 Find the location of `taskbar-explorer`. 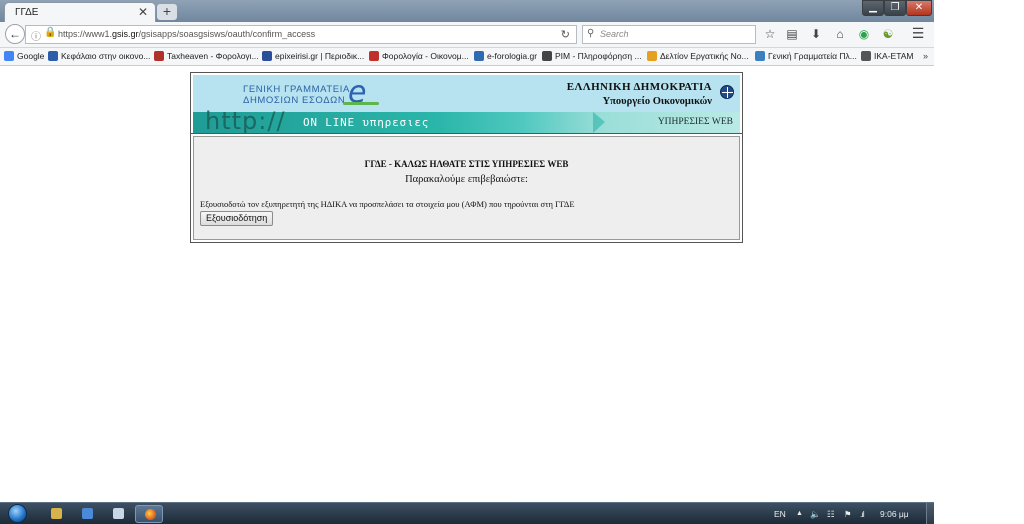

taskbar-explorer is located at coordinates (56, 514).